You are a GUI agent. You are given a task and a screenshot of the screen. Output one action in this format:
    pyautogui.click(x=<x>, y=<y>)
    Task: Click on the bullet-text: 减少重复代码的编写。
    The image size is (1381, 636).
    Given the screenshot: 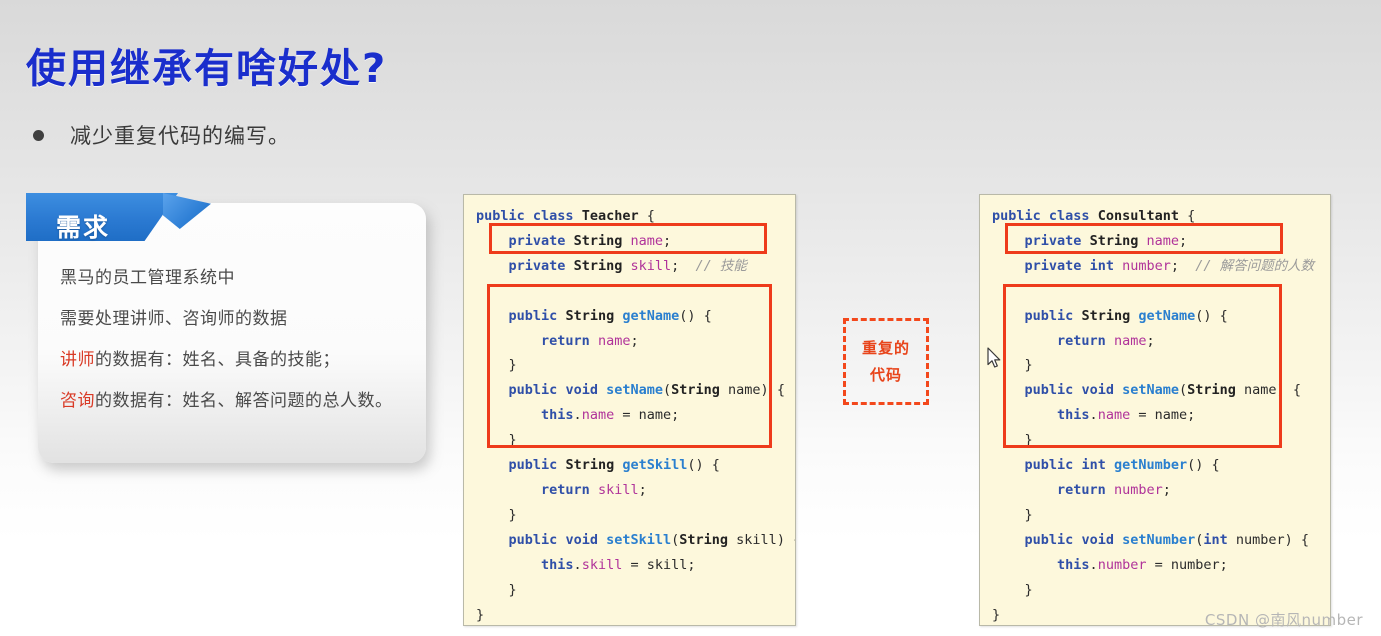 What is the action you would take?
    pyautogui.click(x=180, y=136)
    